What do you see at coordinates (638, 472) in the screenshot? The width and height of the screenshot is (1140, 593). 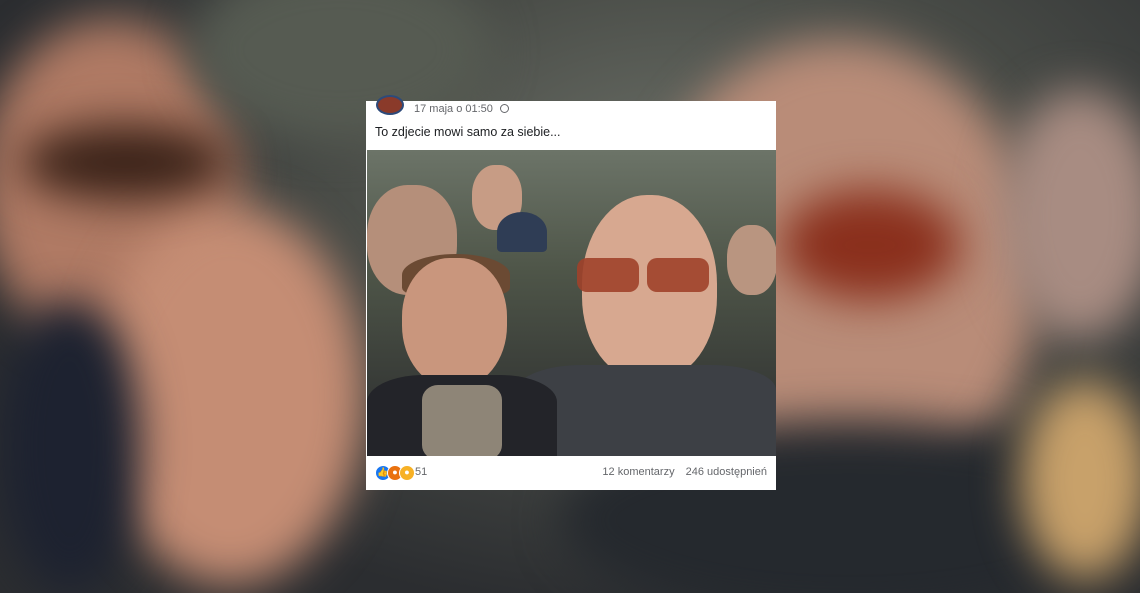 I see `comments-count: 12 komentarzy` at bounding box center [638, 472].